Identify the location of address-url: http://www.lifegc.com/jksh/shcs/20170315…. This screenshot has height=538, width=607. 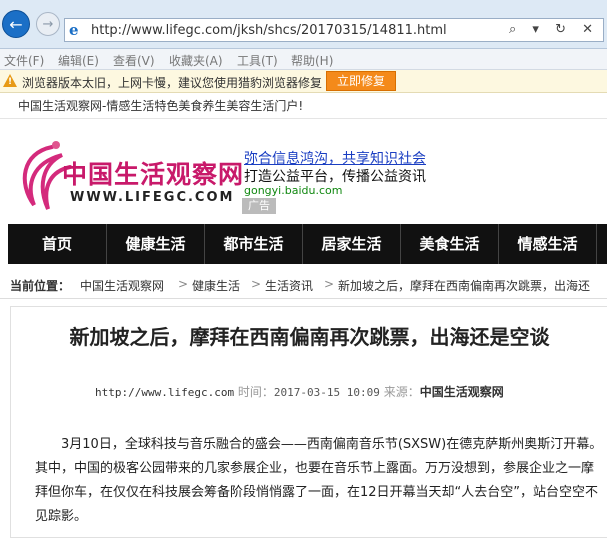
(269, 30).